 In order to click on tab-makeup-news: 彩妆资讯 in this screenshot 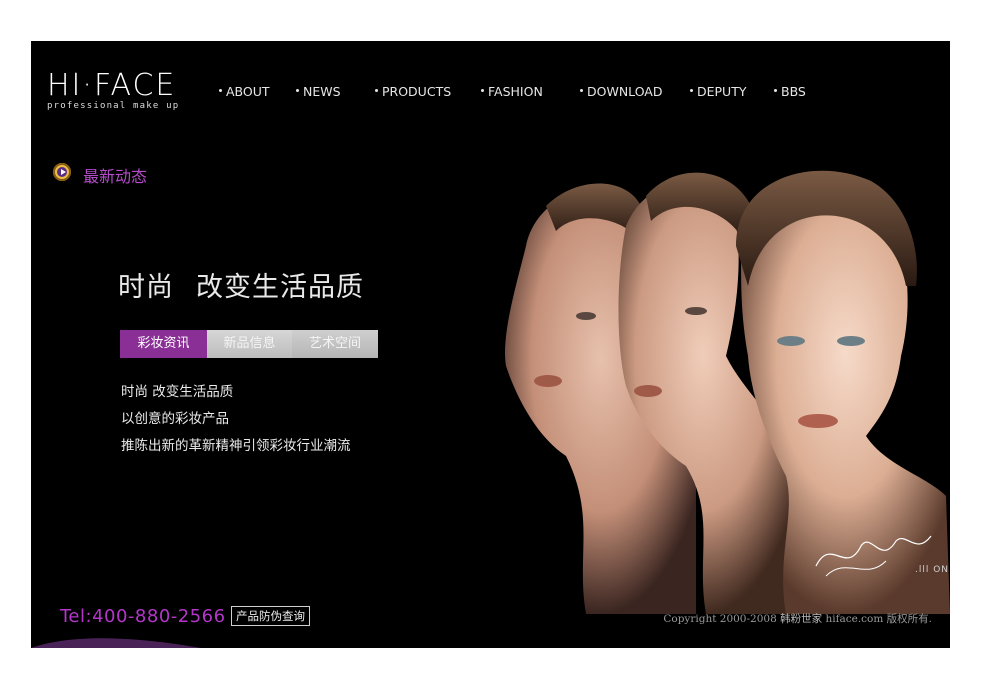, I will do `click(163, 344)`.